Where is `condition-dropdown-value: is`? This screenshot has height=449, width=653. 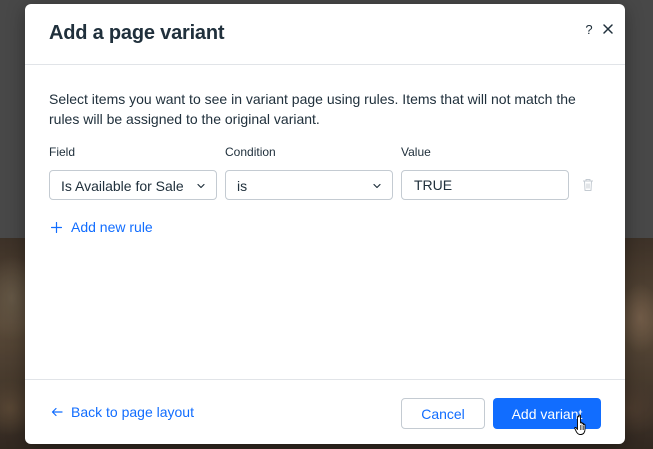 condition-dropdown-value: is is located at coordinates (242, 186).